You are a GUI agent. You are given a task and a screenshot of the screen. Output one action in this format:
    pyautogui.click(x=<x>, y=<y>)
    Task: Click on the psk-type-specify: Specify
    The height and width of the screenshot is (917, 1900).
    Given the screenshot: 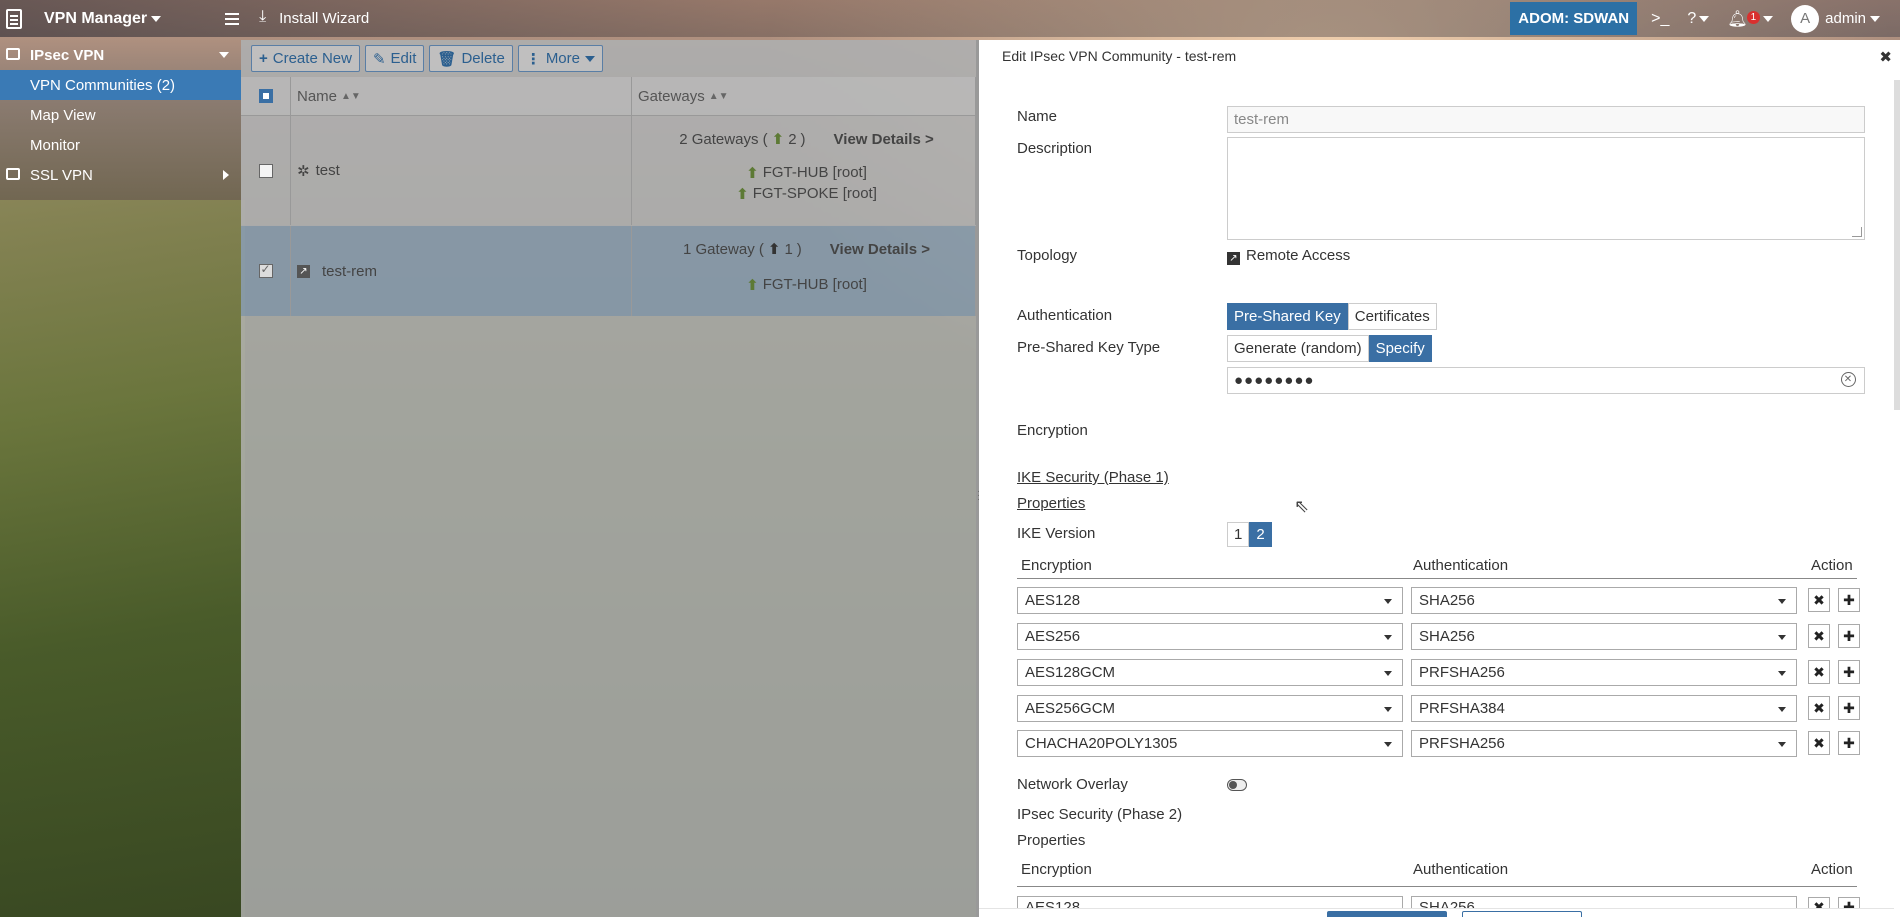 What is the action you would take?
    pyautogui.click(x=1400, y=348)
    